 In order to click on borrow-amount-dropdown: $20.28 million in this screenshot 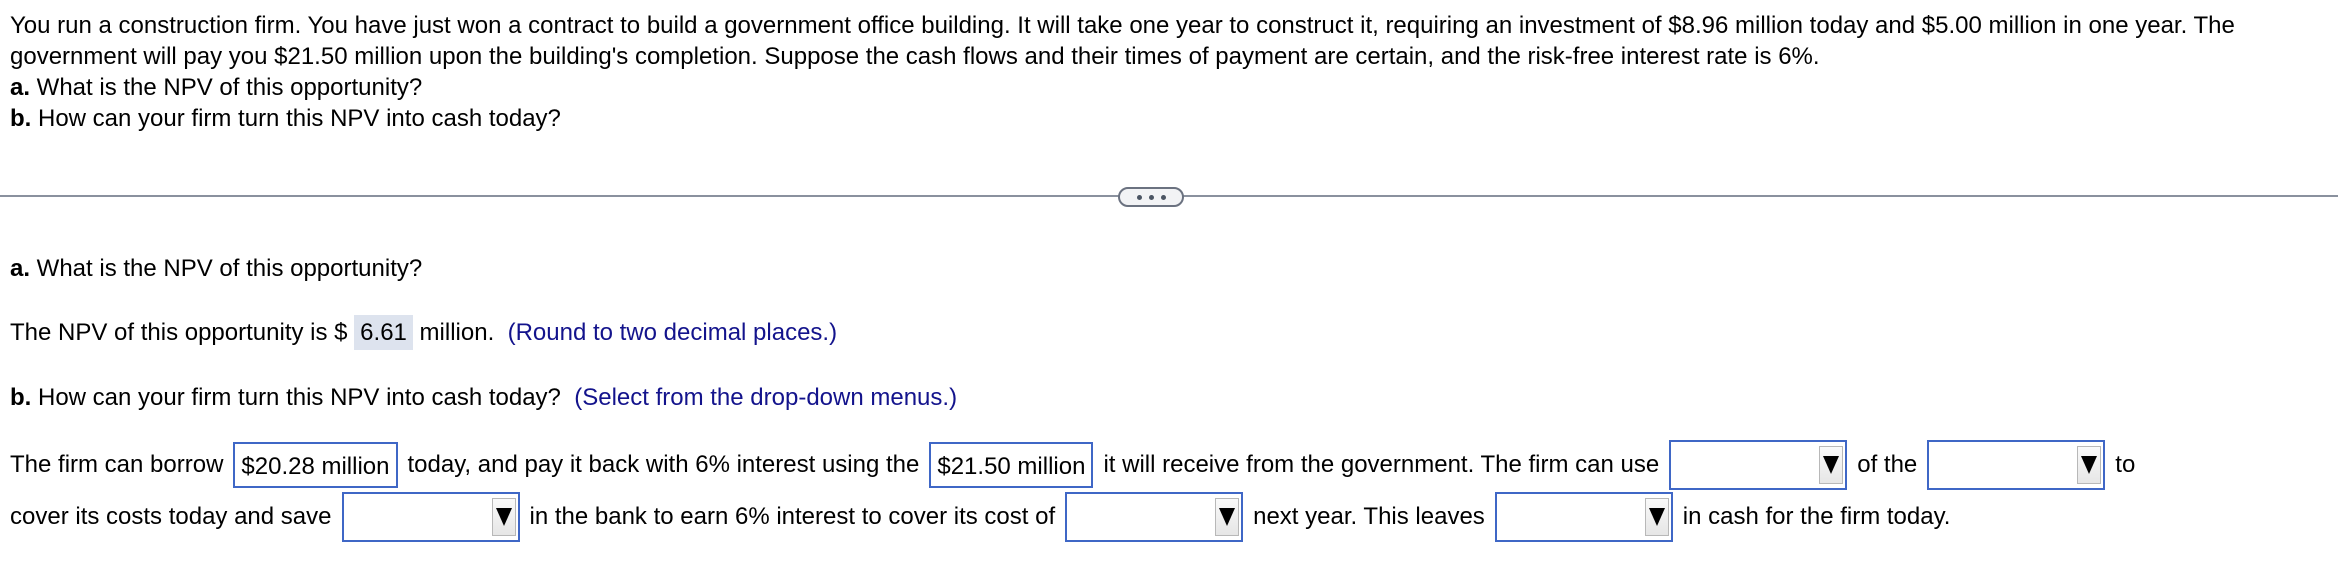, I will do `click(315, 465)`.